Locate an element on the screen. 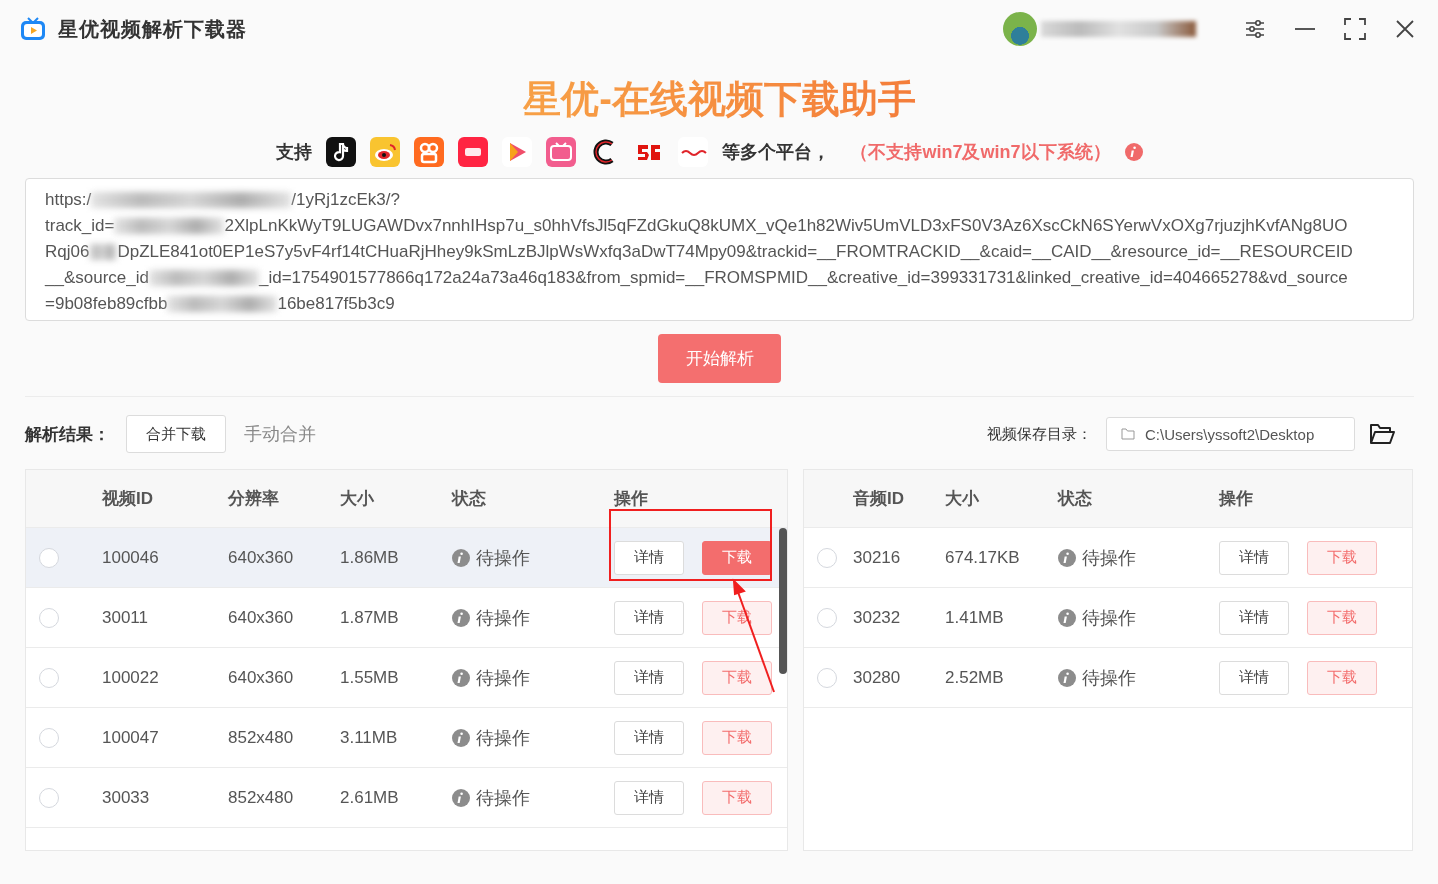  maximize-icon is located at coordinates (1355, 29).